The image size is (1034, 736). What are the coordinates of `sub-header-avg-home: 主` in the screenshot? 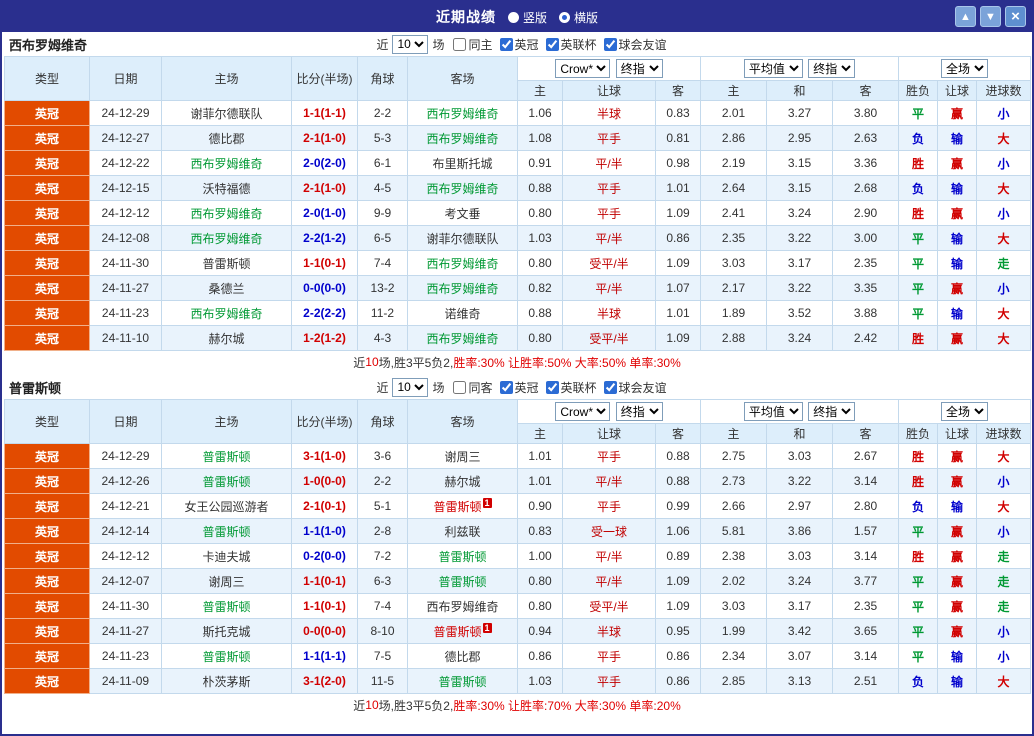 It's located at (734, 433).